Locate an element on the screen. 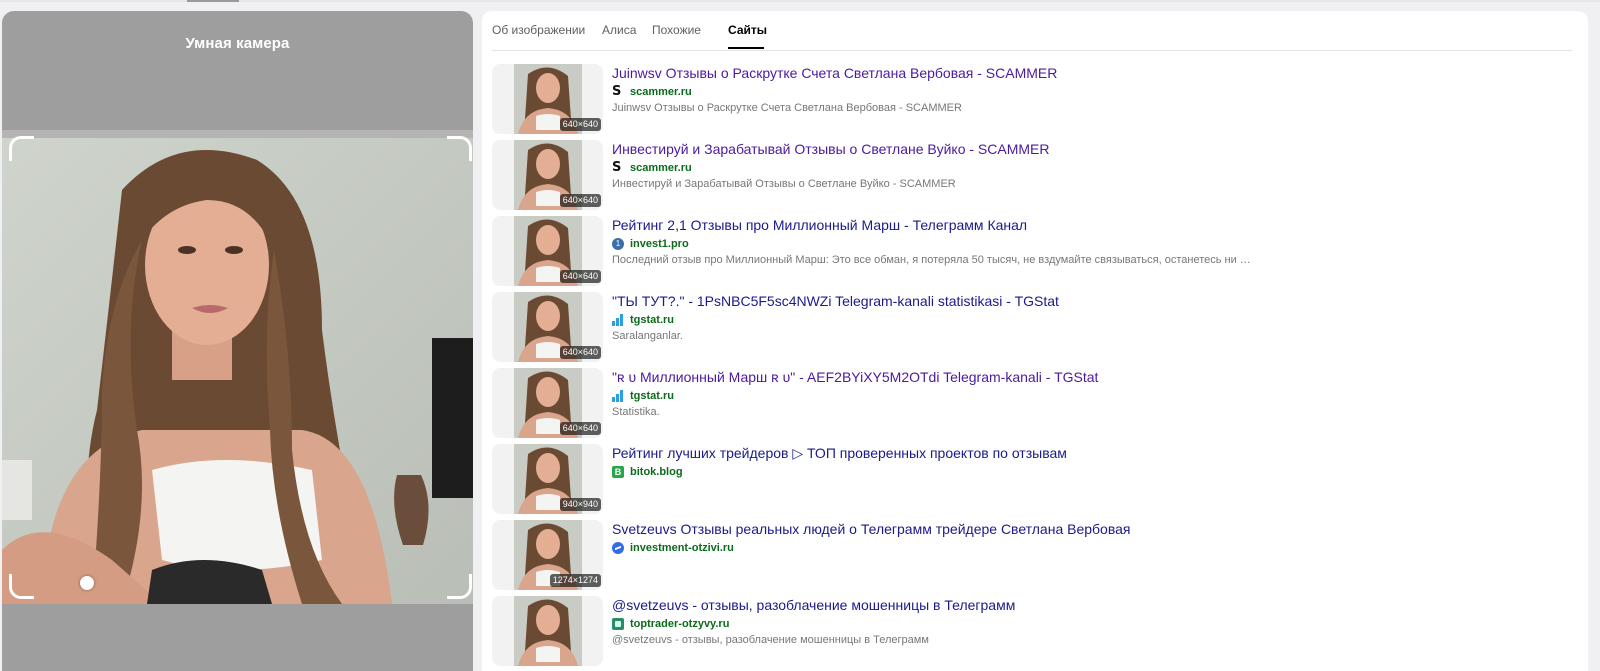 The width and height of the screenshot is (1600, 671). result-description: Statistika. is located at coordinates (636, 412).